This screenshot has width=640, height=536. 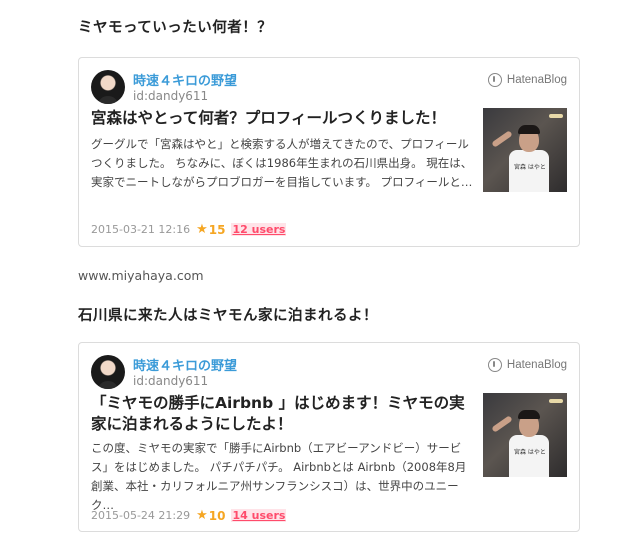 I want to click on entry-meta: 2015-05-24 21:29 ★ 10 14 users, so click(x=189, y=515).